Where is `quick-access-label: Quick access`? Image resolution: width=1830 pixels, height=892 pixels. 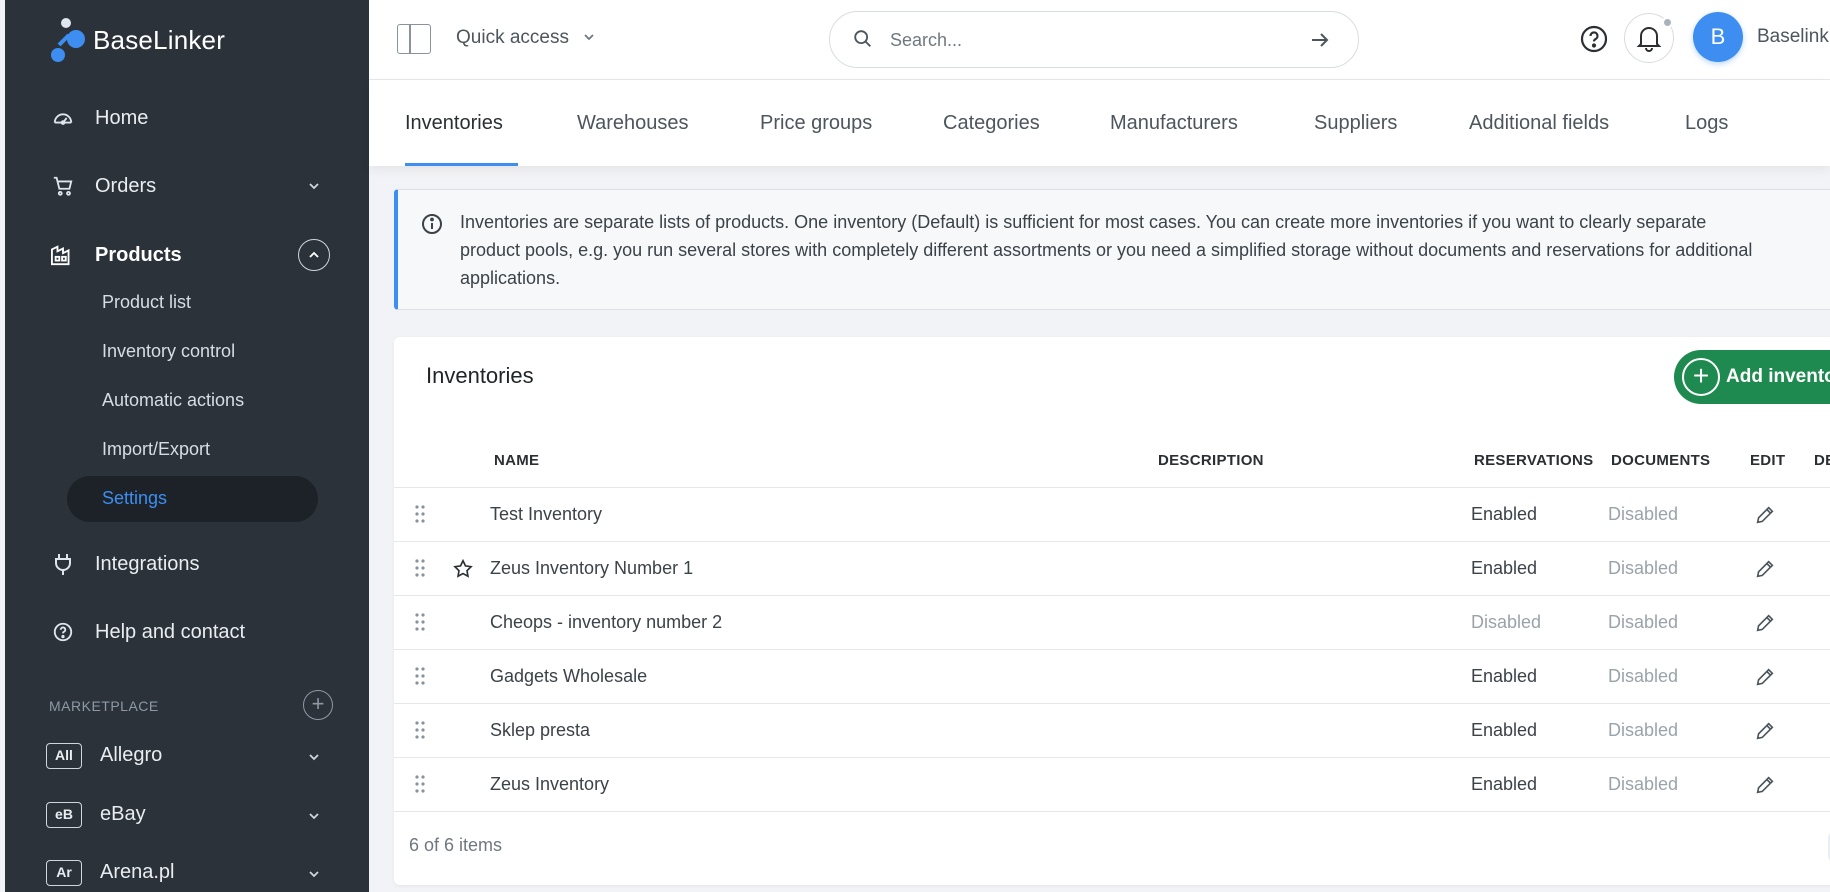
quick-access-label: Quick access is located at coordinates (512, 38).